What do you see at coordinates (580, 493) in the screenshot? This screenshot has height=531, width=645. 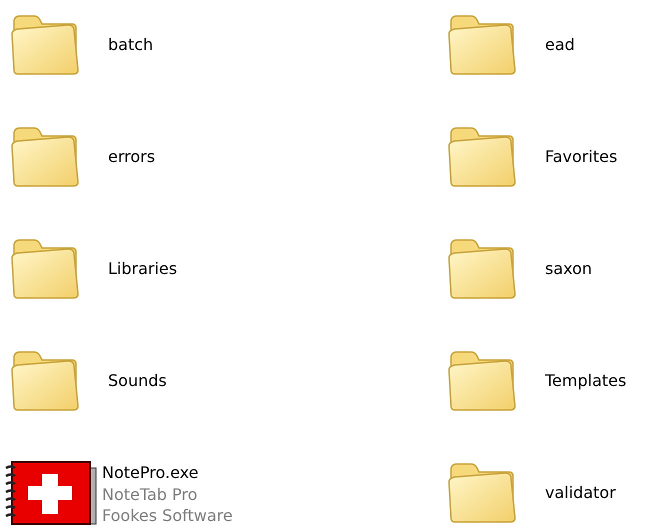 I see `folder-name: validator` at bounding box center [580, 493].